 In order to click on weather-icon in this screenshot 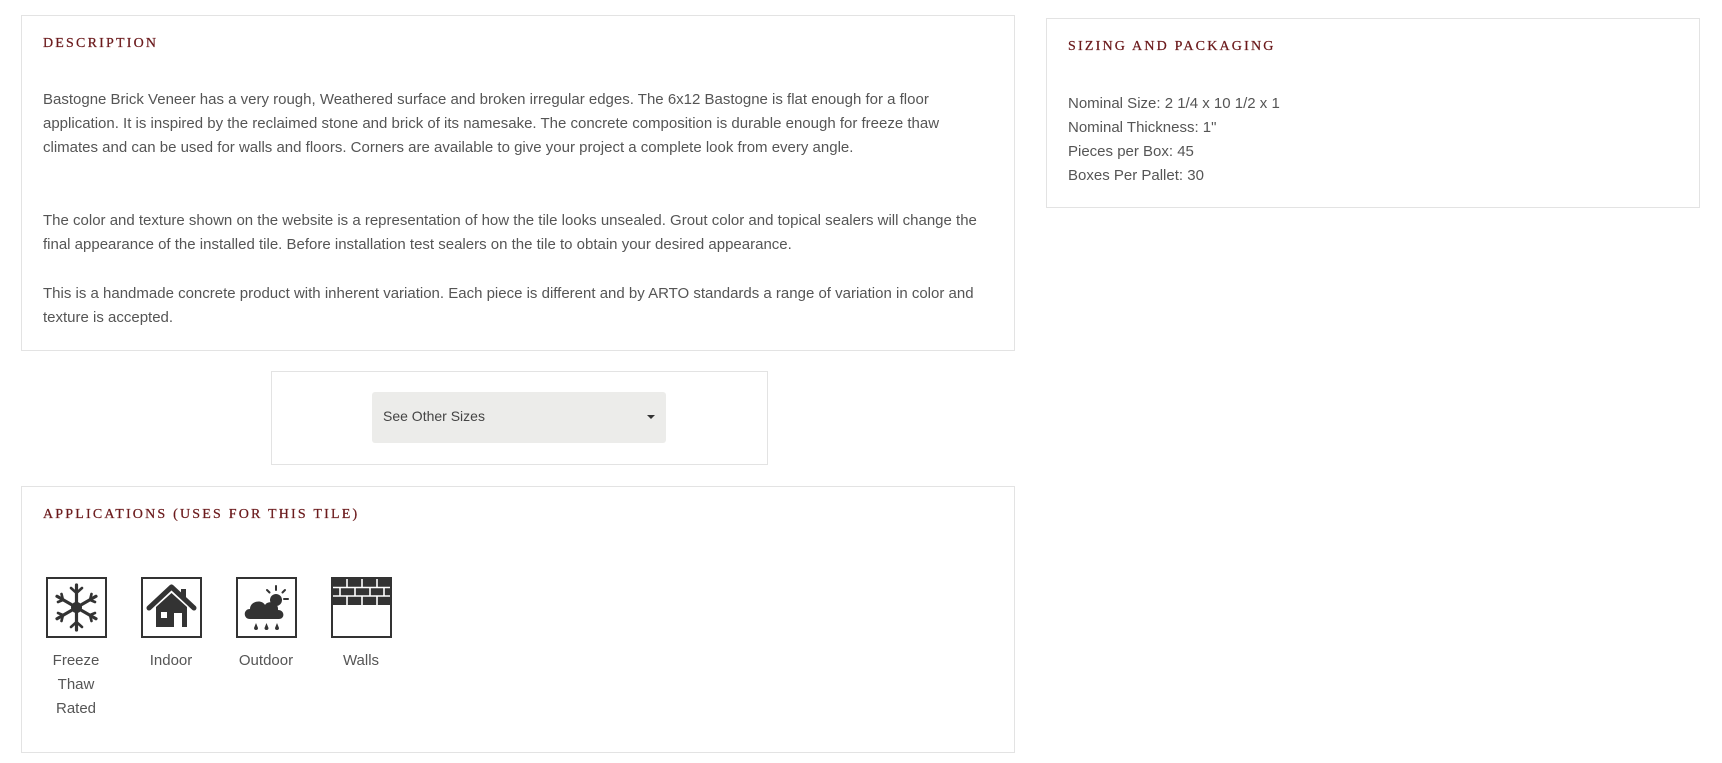, I will do `click(266, 607)`.